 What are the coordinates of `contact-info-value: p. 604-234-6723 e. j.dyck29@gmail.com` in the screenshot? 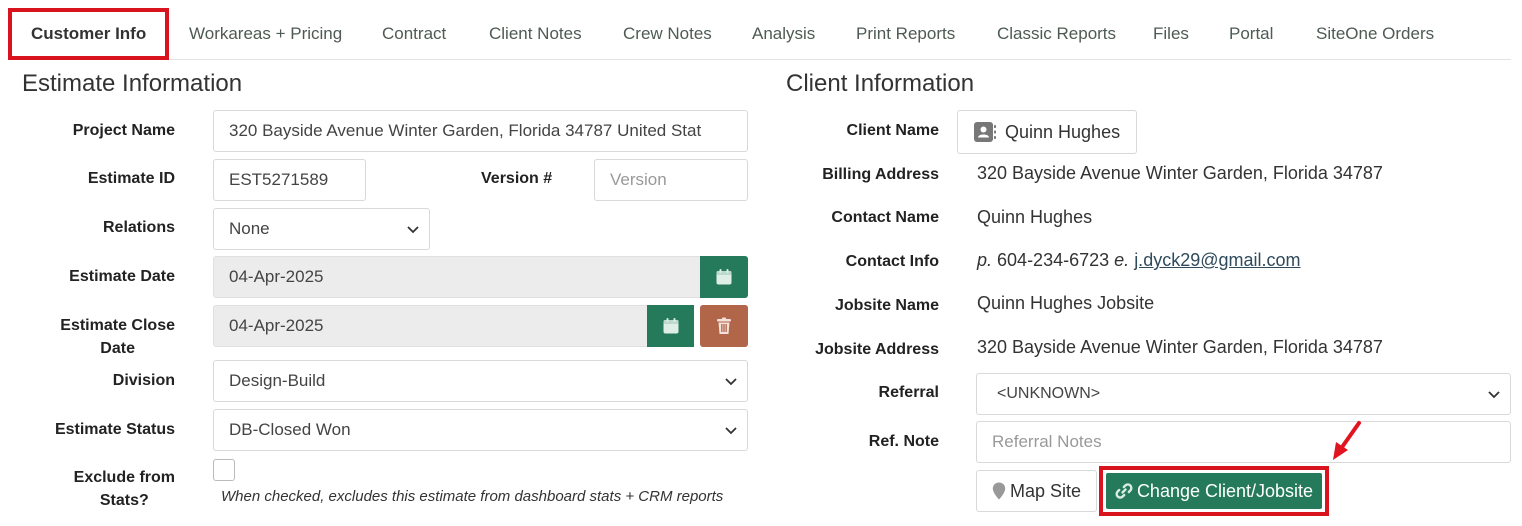 It's located at (1139, 260).